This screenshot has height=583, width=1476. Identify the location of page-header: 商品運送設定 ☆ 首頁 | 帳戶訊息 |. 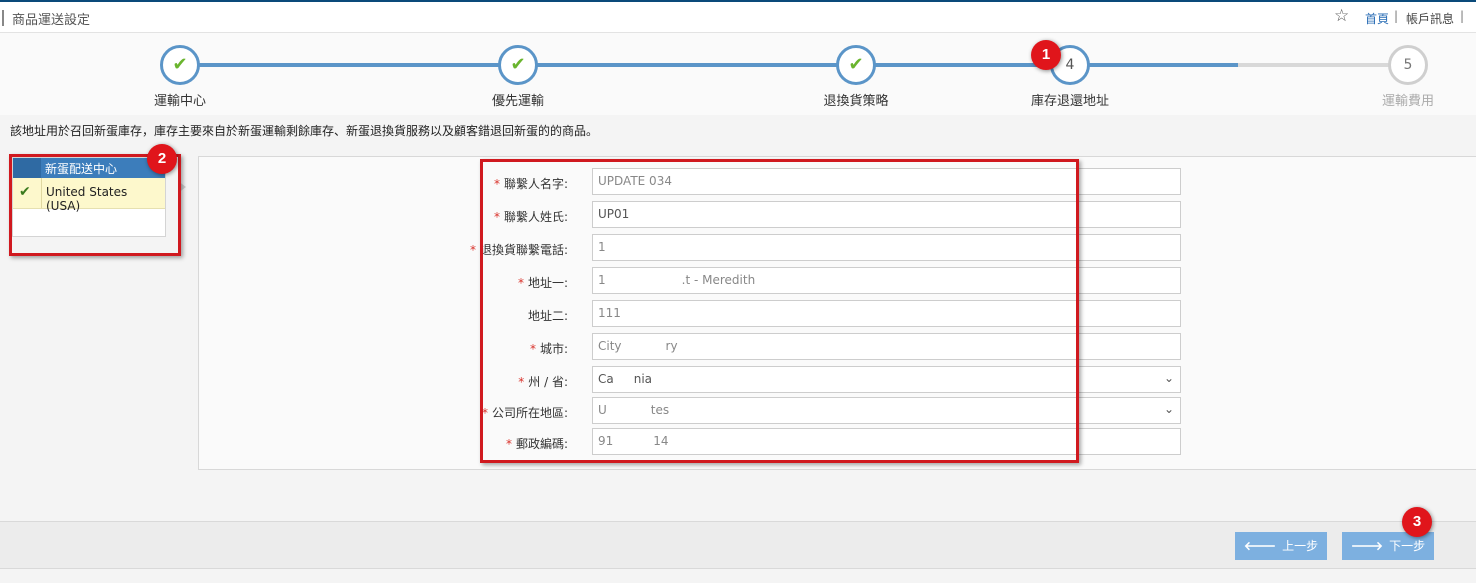
(738, 17).